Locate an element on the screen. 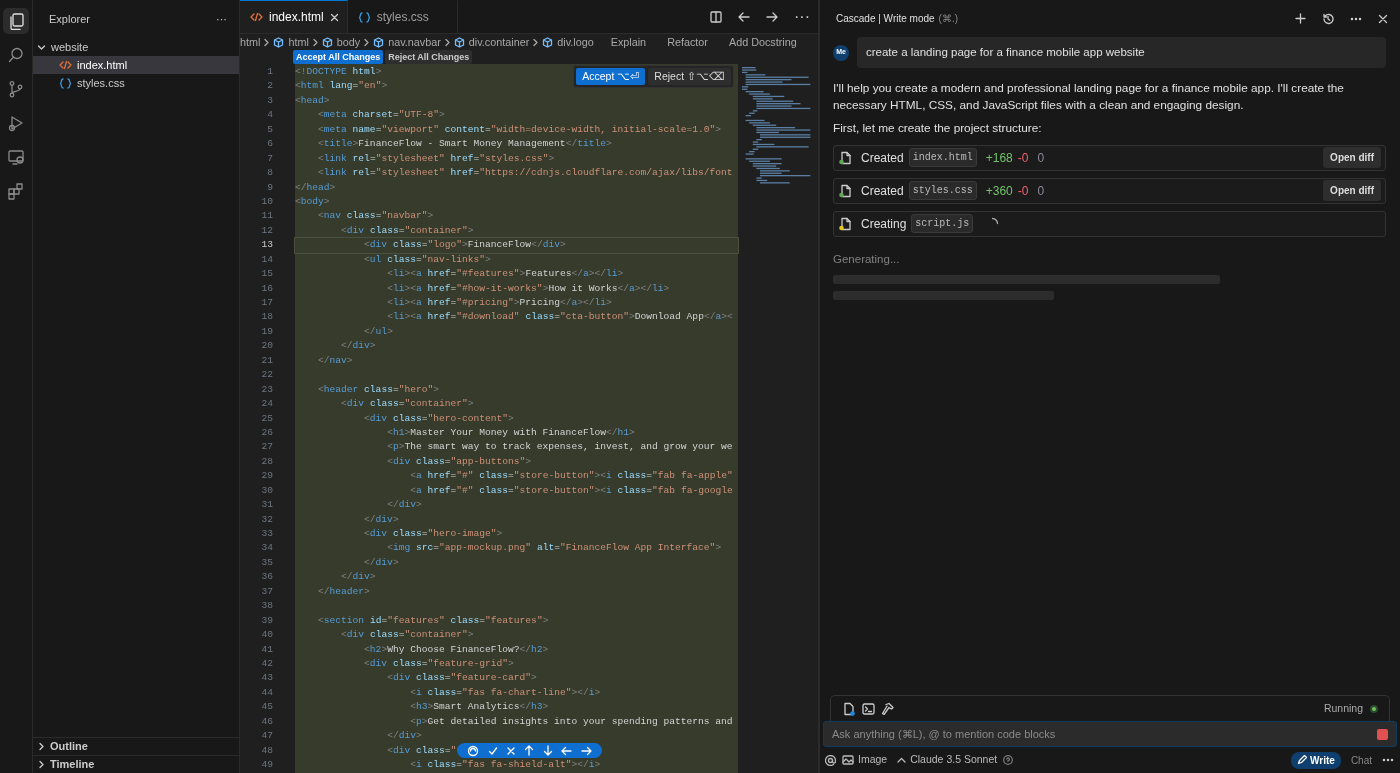 This screenshot has height=773, width=1400. mode-tab: Write is located at coordinates (1316, 760).